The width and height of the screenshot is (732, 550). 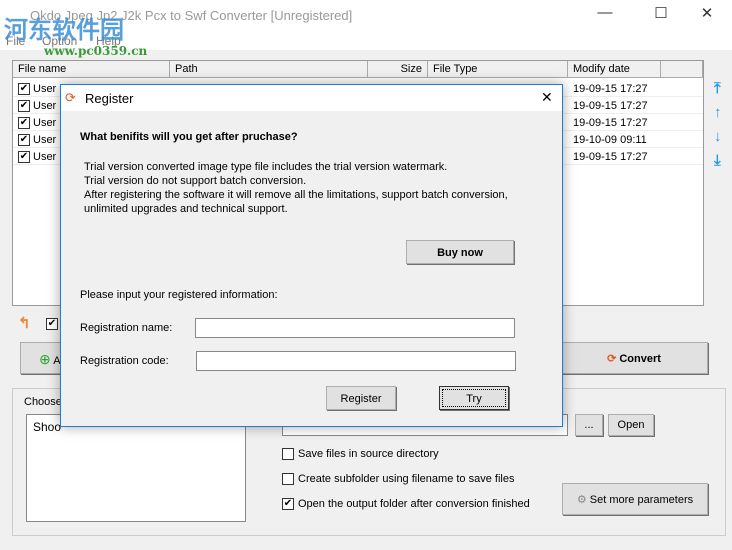 I want to click on move-up-icon: ↑, so click(x=718, y=112).